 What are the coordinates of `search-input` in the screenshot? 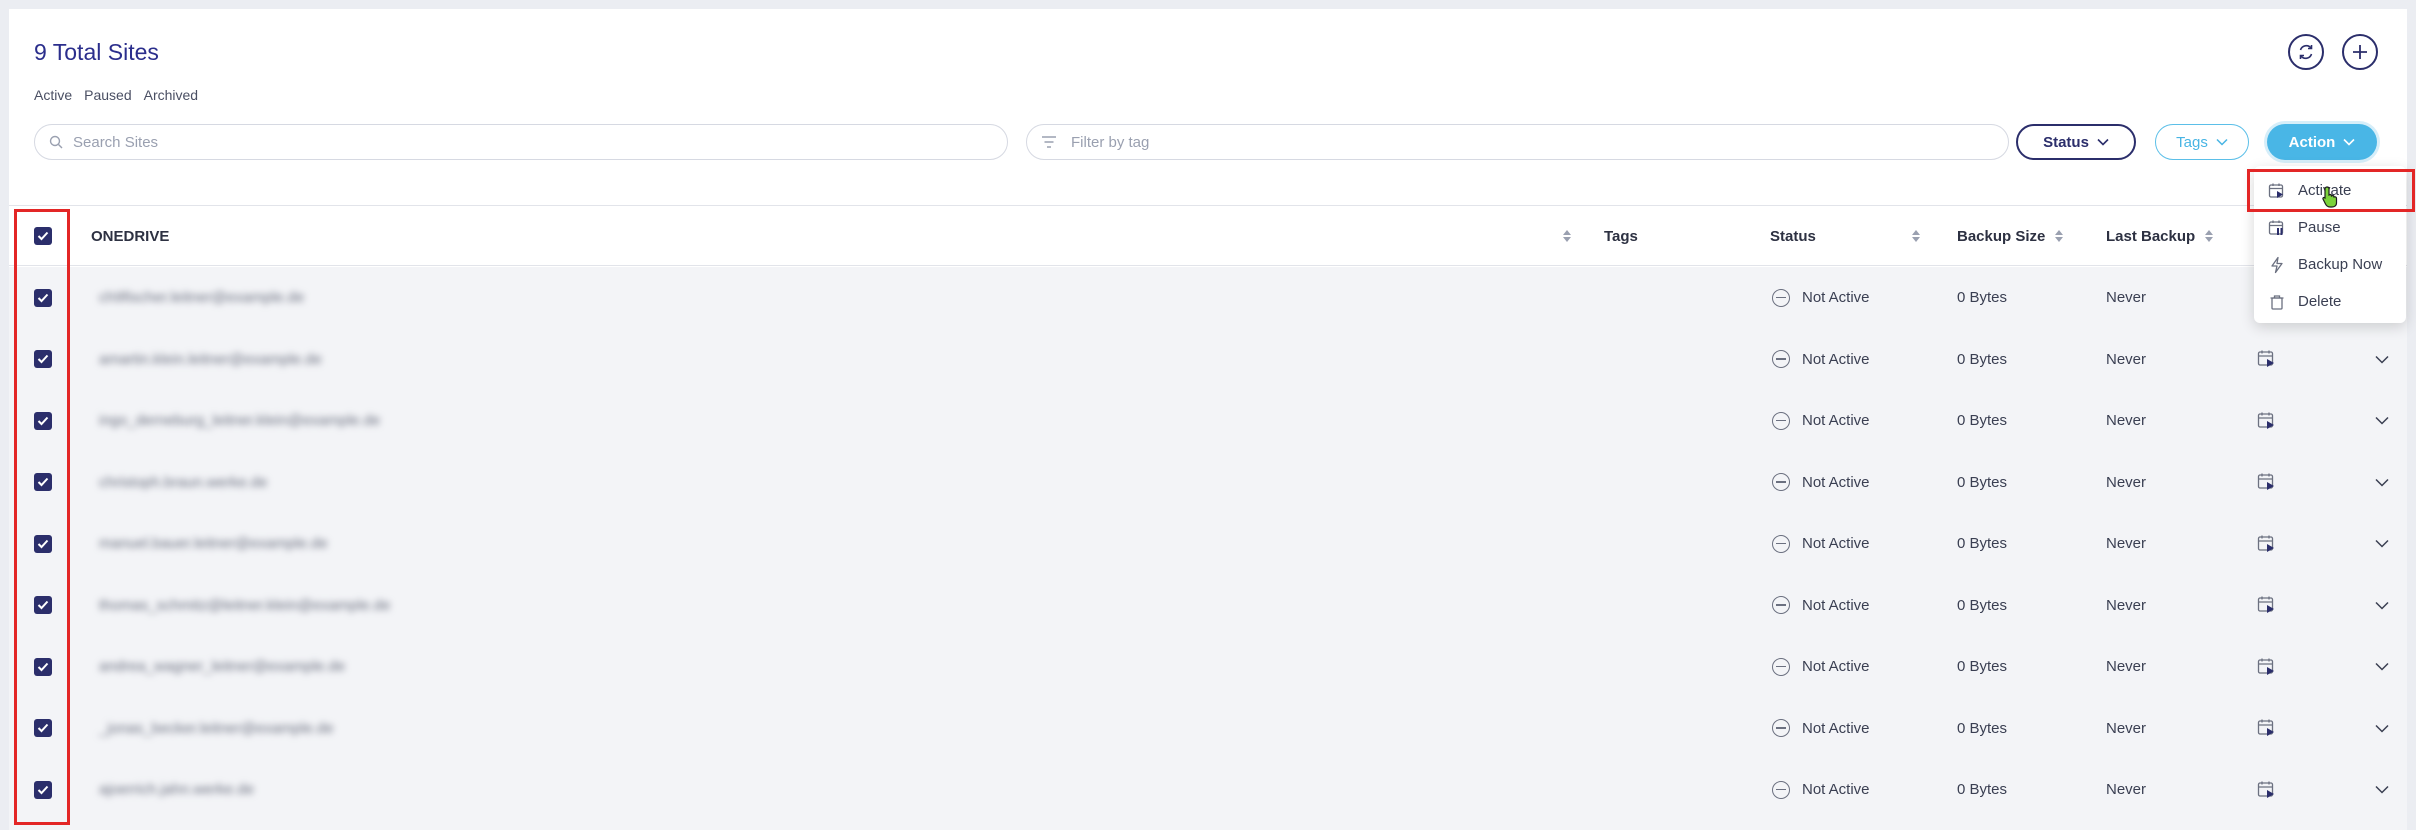 It's located at (540, 142).